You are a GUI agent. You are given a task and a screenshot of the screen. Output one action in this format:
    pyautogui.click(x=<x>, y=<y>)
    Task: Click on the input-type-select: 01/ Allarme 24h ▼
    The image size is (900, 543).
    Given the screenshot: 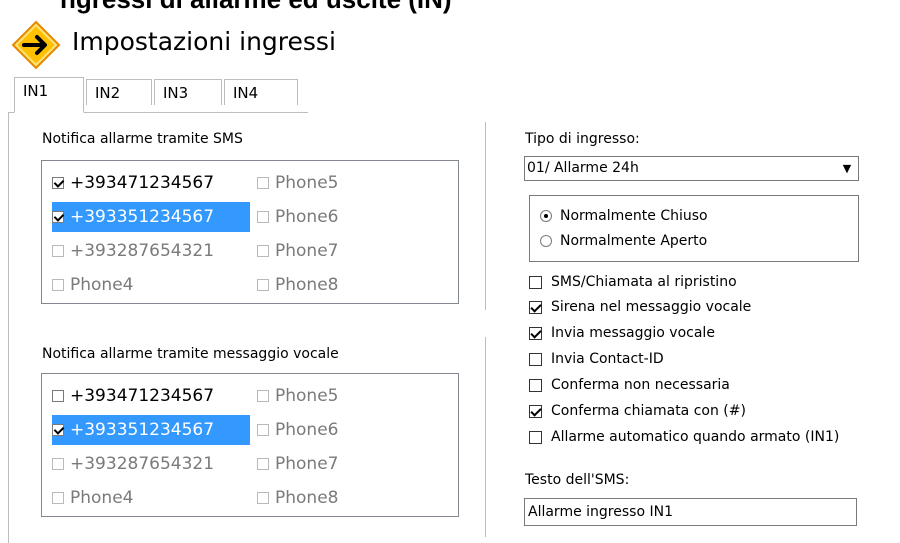 What is the action you would take?
    pyautogui.click(x=691, y=168)
    